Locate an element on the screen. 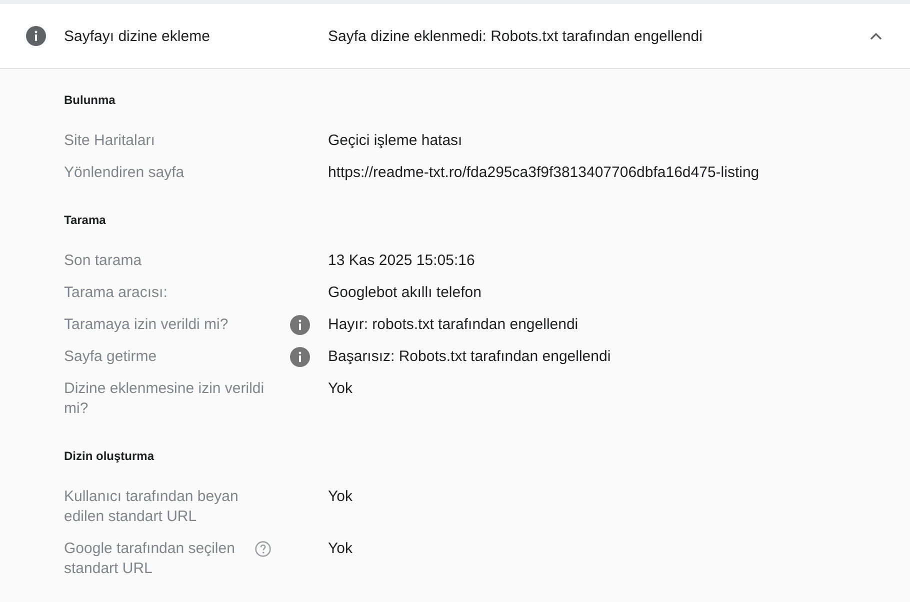  field-label: Kullanıcı tarafından beyan edilen standart URL is located at coordinates (152, 507).